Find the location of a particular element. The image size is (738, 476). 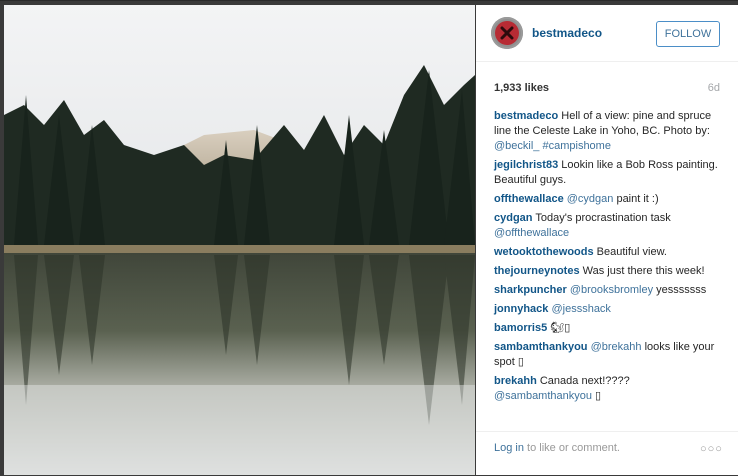

comment-text: Today's procrastination task is located at coordinates (603, 218).